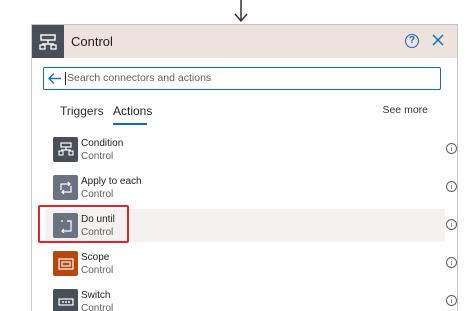  I want to click on tab-triggers: Triggers, so click(82, 111).